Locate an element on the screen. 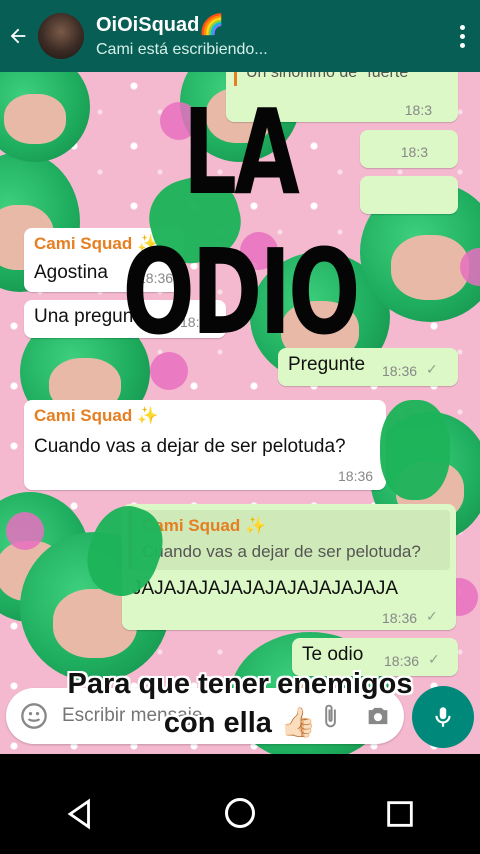 The width and height of the screenshot is (480, 854). censor-scribble is located at coordinates (415, 450).